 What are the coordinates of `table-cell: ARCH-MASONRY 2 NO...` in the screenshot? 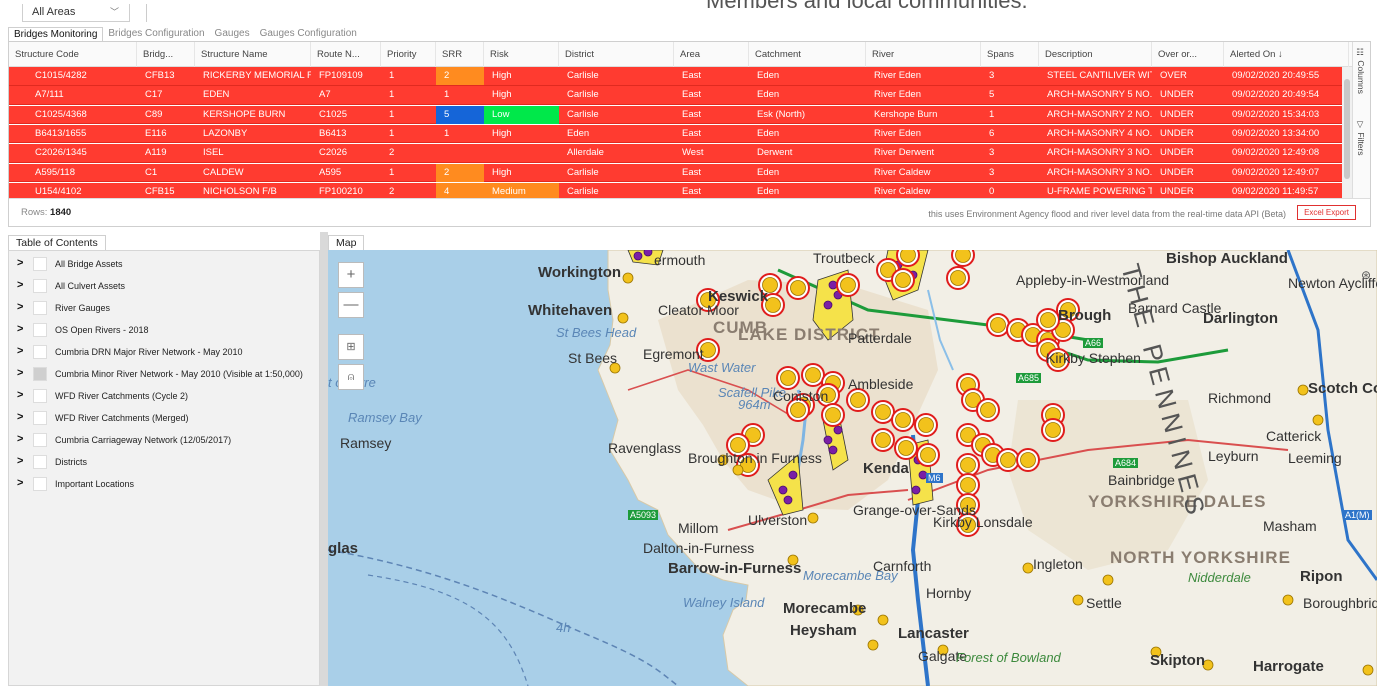 It's located at (1099, 114).